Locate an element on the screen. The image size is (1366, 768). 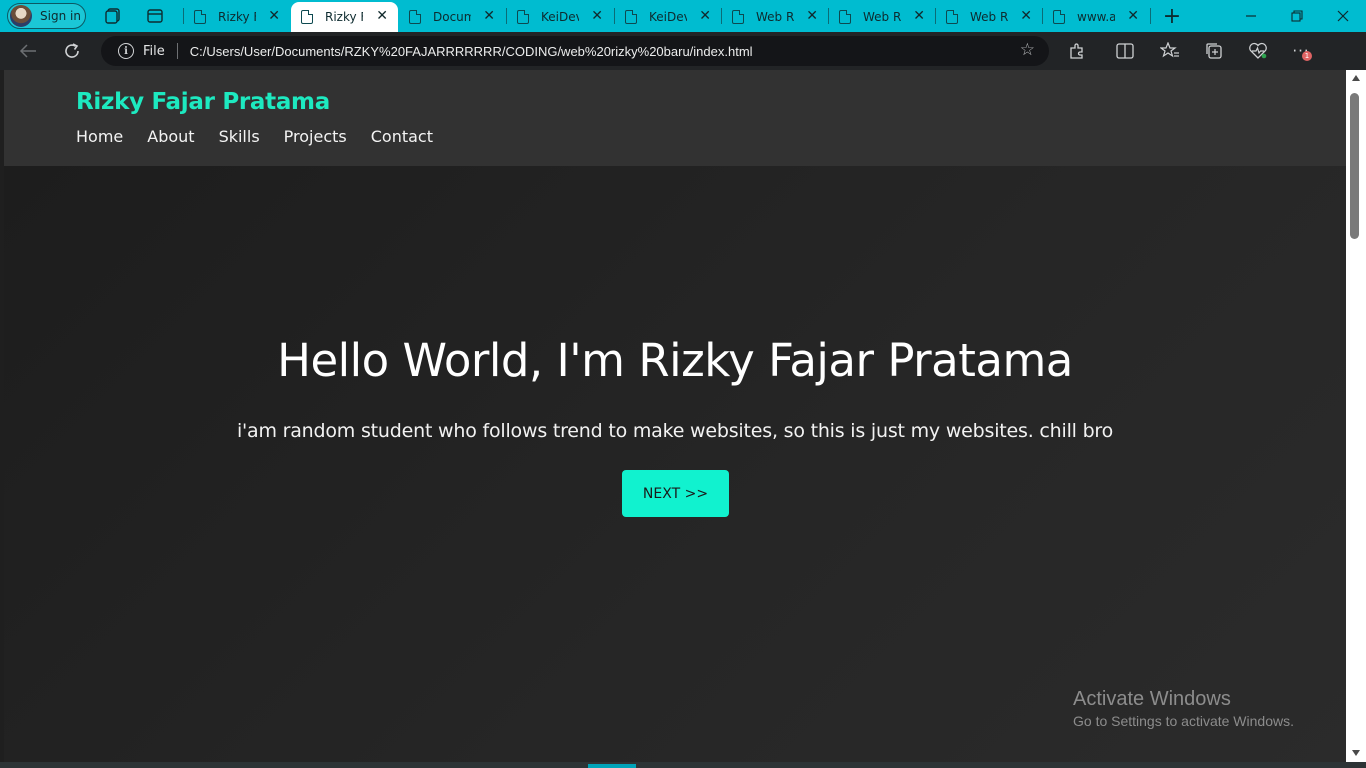
site-nav: Home About Skills Projects Contact is located at coordinates (254, 136).